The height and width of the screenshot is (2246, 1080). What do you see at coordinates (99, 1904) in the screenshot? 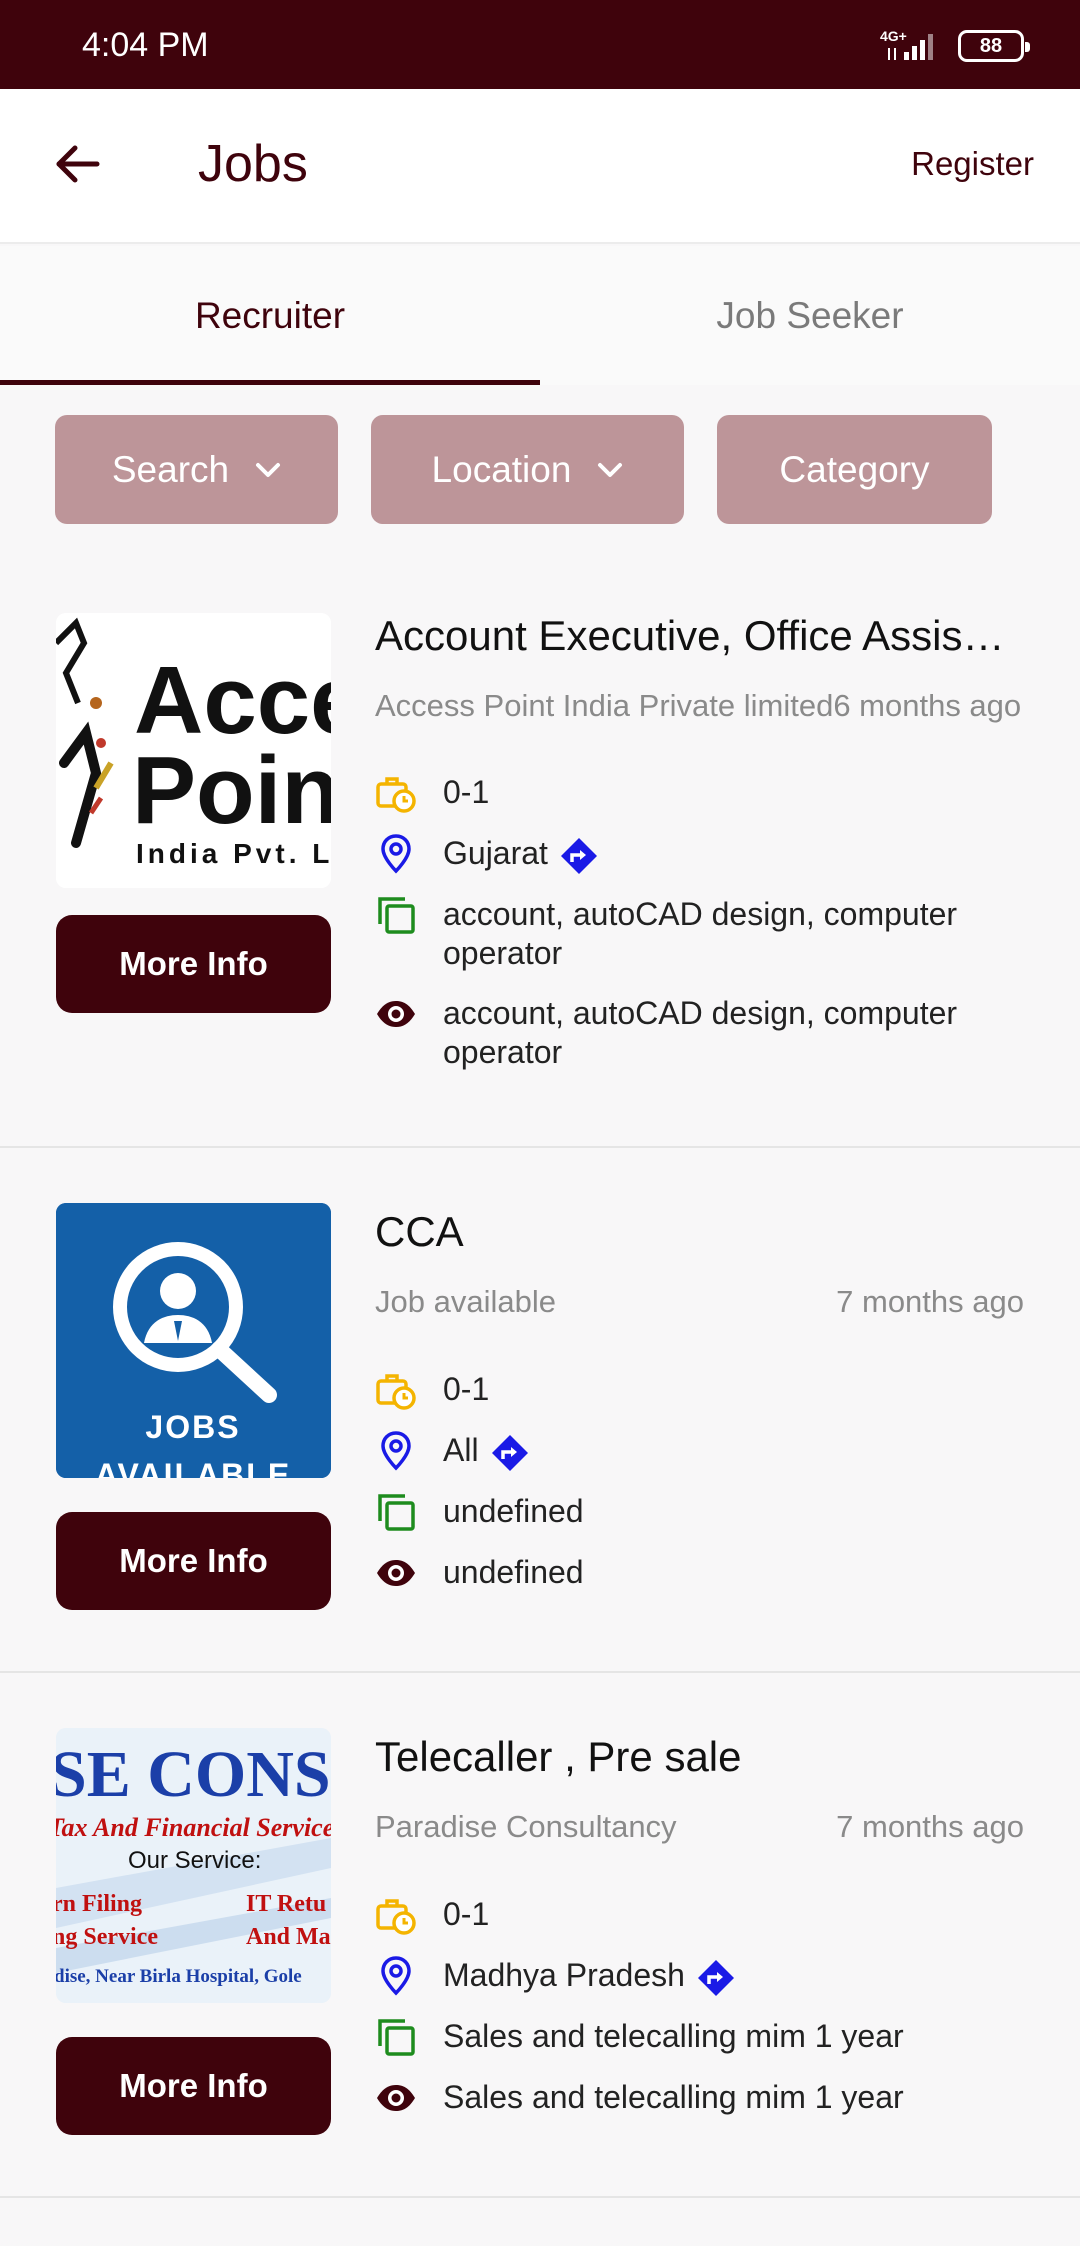
I see `logo-text-line4: rn Filing` at bounding box center [99, 1904].